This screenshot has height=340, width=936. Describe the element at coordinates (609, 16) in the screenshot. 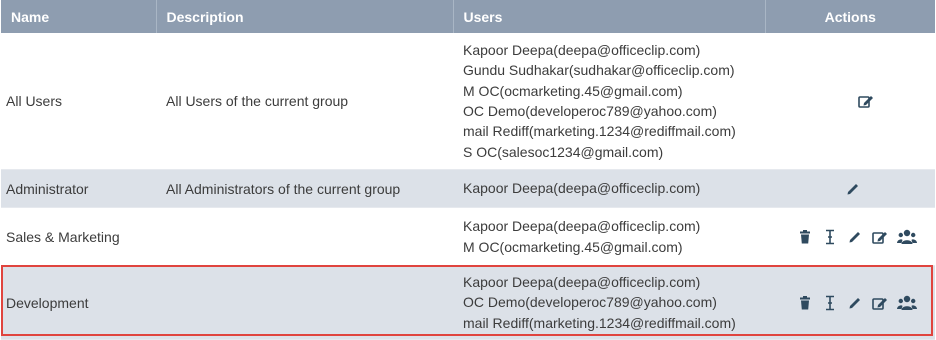

I see `header-users: Users` at that location.